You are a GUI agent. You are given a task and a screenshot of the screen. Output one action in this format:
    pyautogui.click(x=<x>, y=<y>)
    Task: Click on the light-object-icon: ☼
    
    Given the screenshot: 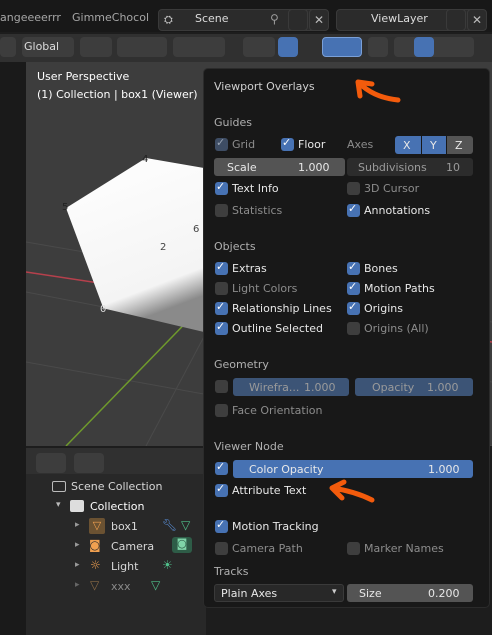 What is the action you would take?
    pyautogui.click(x=95, y=565)
    